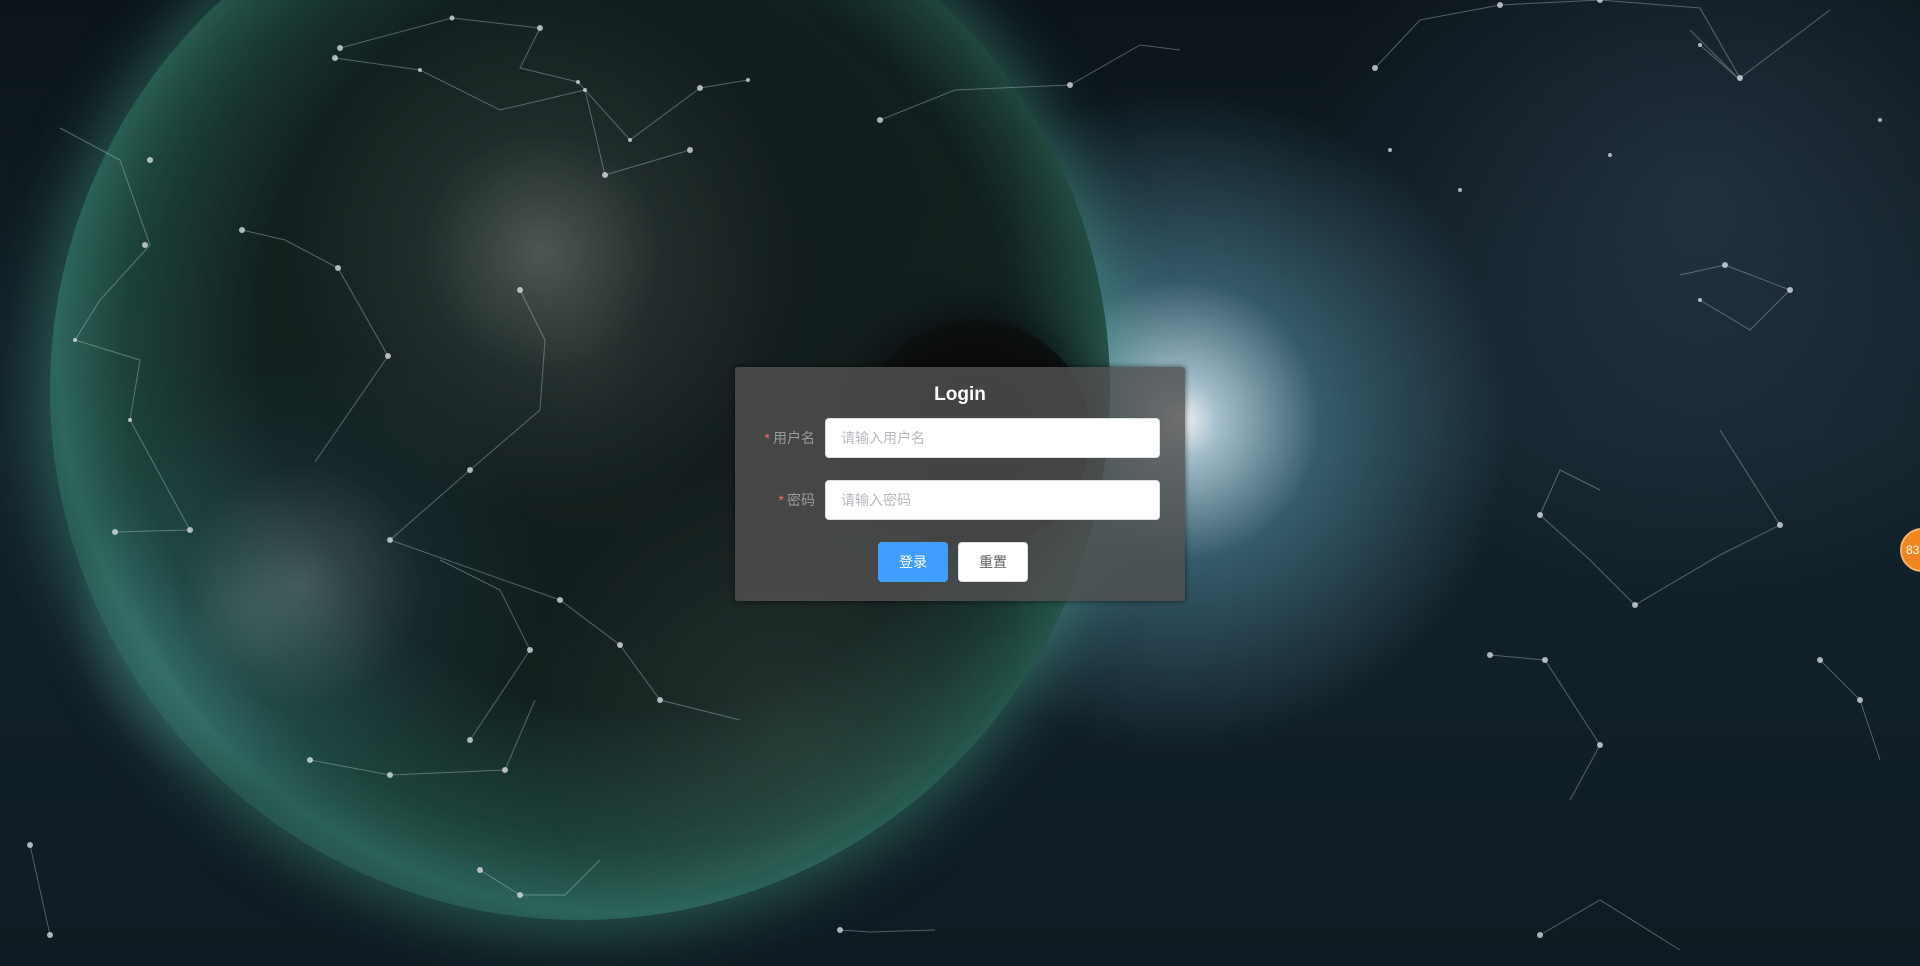 Image resolution: width=1920 pixels, height=966 pixels. I want to click on password-row: * 密码, so click(960, 500).